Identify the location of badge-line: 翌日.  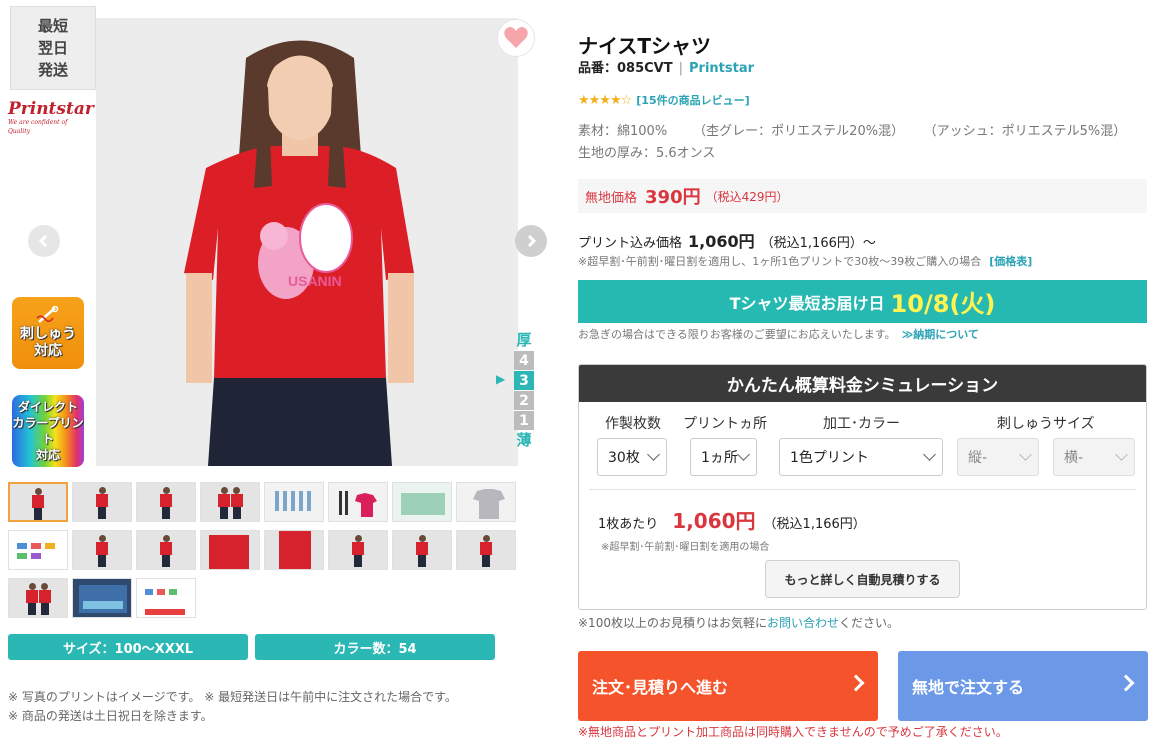
(52, 48).